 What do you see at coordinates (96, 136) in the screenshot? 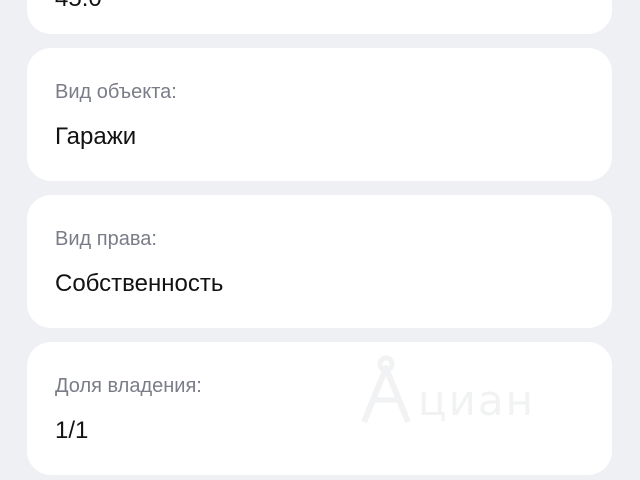
I see `card-value: Гаражи` at bounding box center [96, 136].